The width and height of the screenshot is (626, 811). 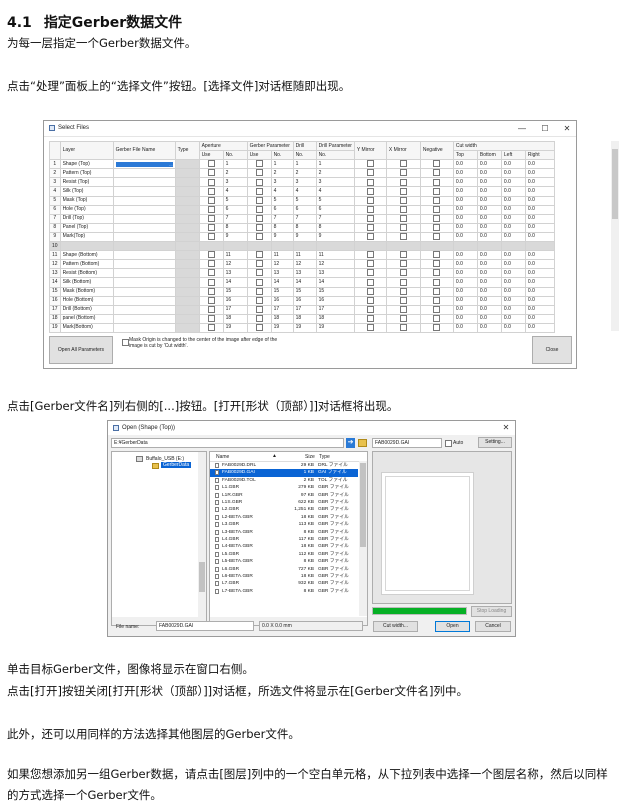 What do you see at coordinates (506, 427) in the screenshot?
I see `close-window-button: ✕` at bounding box center [506, 427].